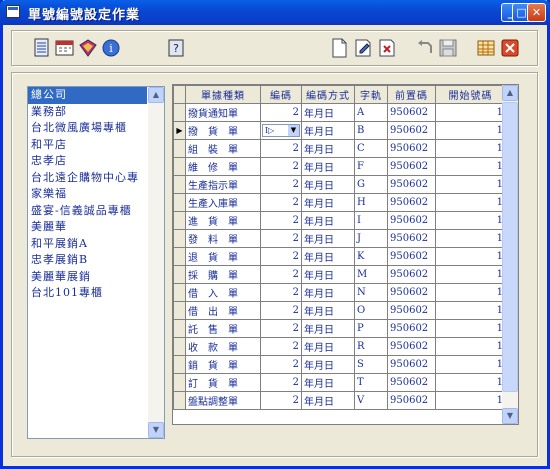  Describe the element at coordinates (510, 247) in the screenshot. I see `grid-scroll-thumb` at that location.